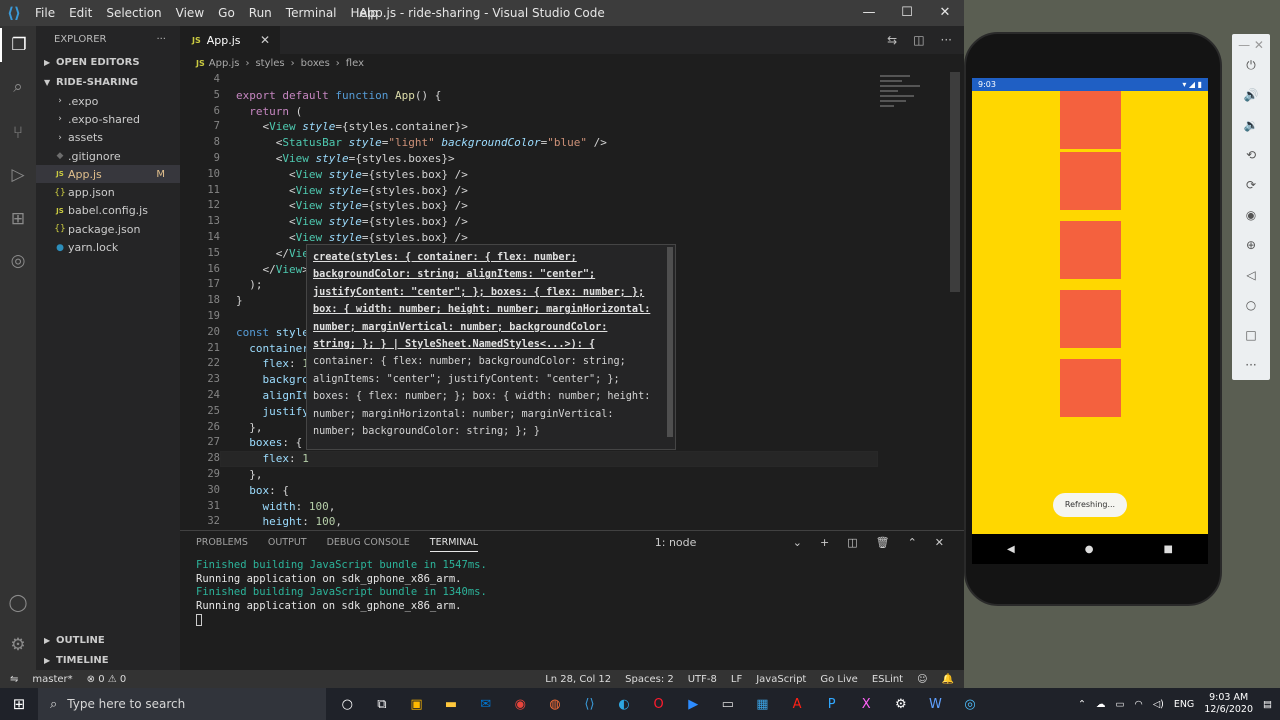  I want to click on editor-scrollbar, so click(955, 182).